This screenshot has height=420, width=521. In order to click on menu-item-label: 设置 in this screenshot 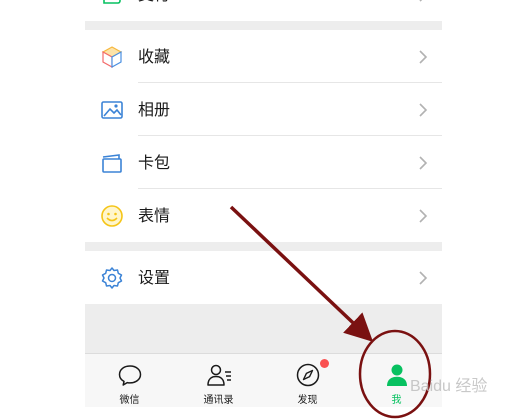, I will do `click(154, 277)`.